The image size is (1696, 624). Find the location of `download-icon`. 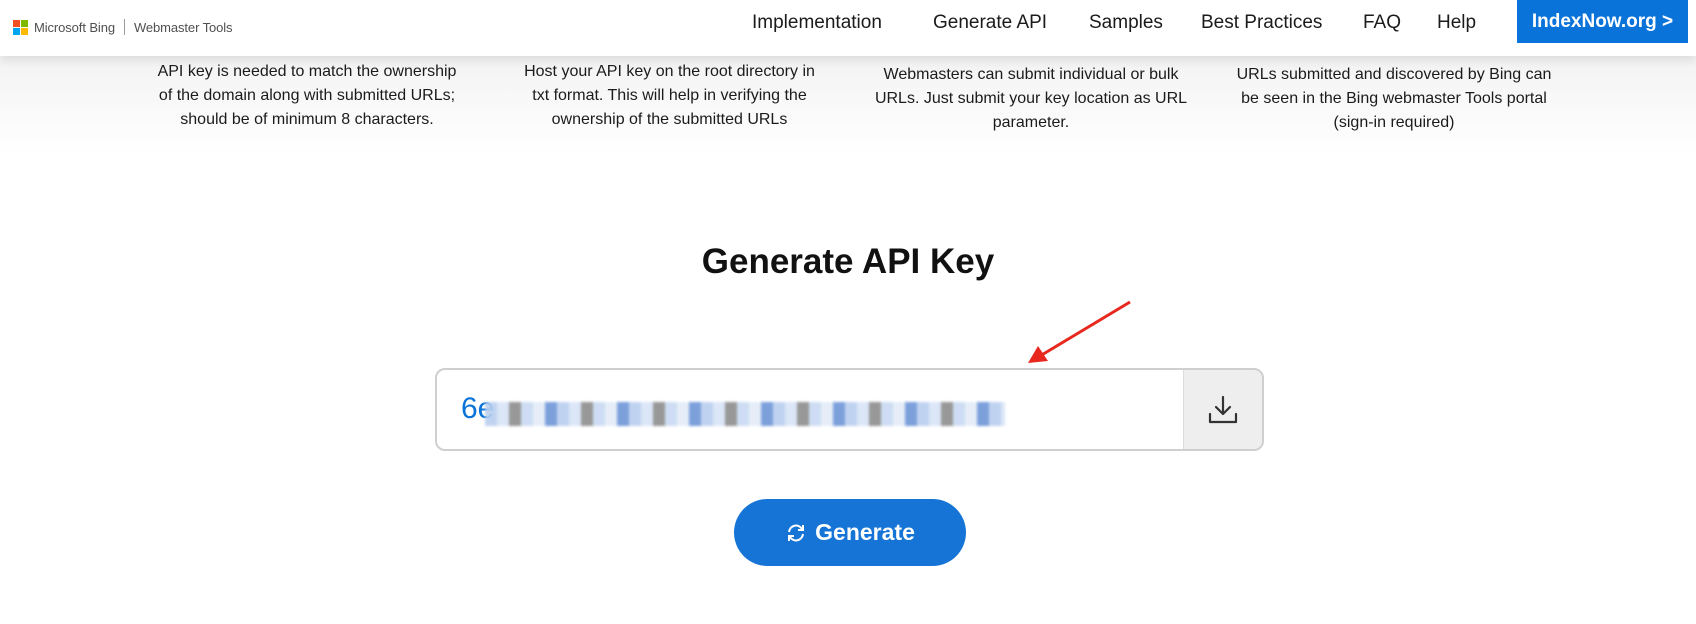

download-icon is located at coordinates (1223, 409).